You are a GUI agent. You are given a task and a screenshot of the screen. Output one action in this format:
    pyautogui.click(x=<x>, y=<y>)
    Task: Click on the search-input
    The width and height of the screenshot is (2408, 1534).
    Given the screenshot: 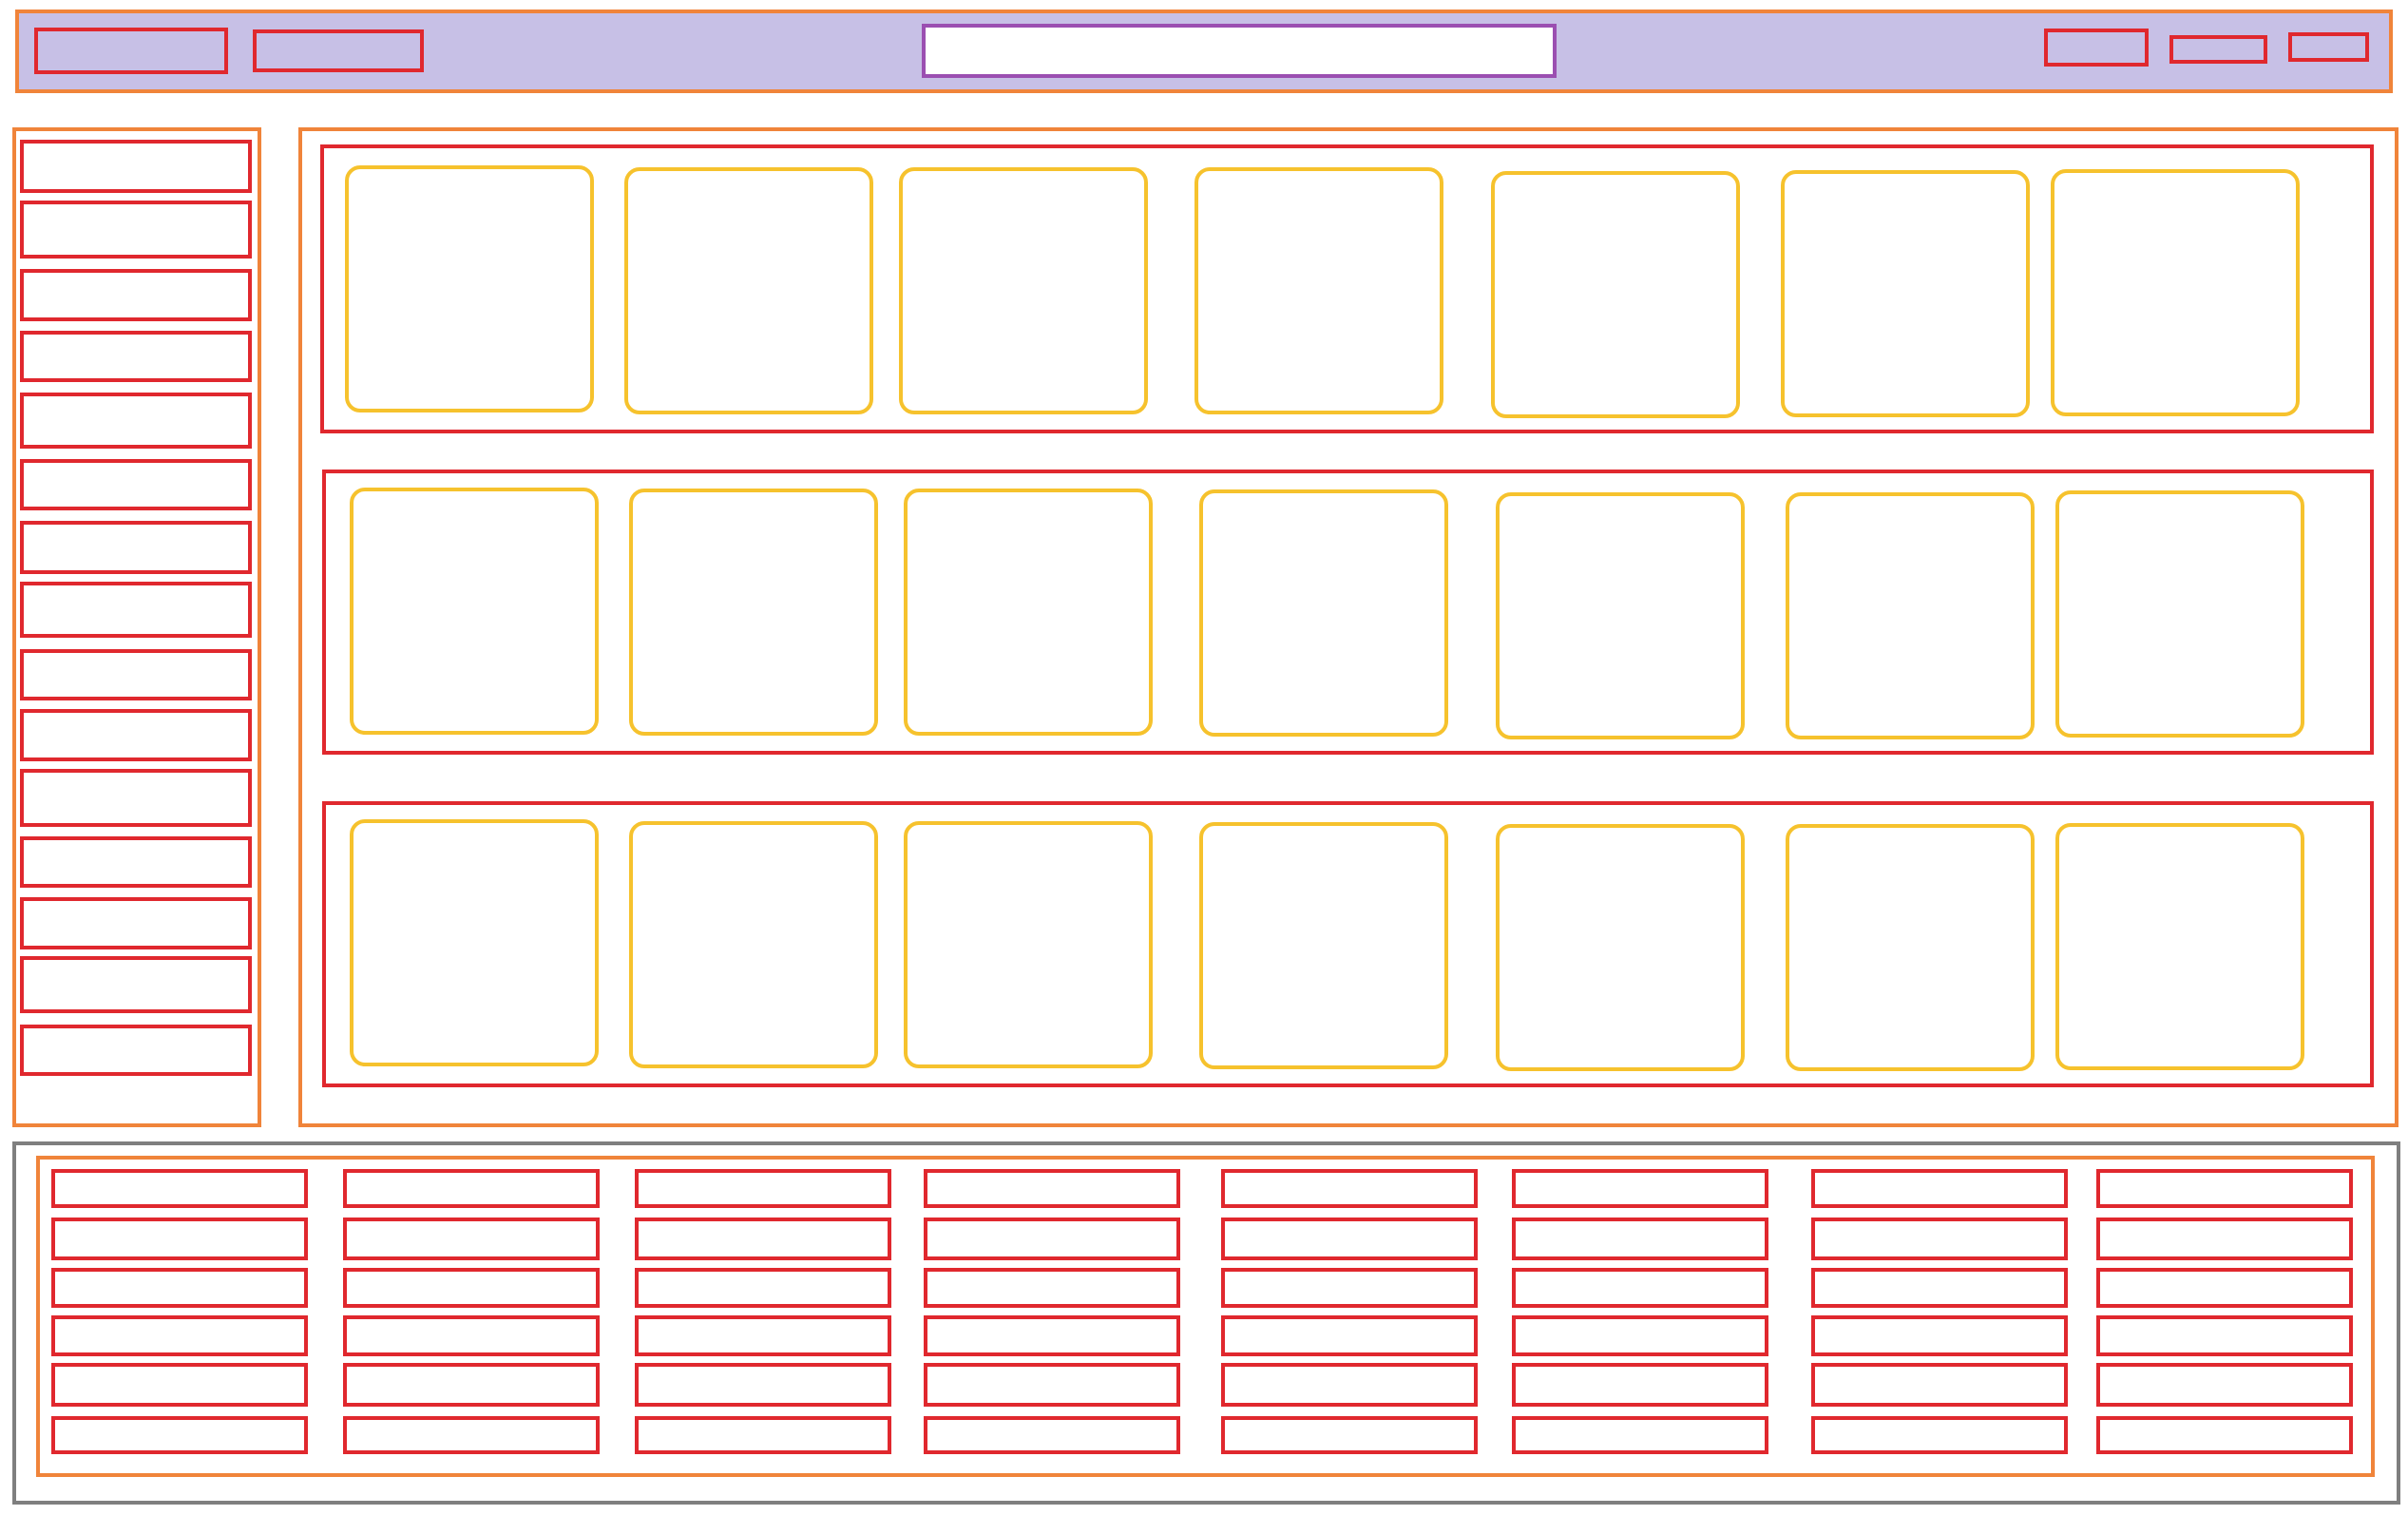 What is the action you would take?
    pyautogui.click(x=1240, y=51)
    